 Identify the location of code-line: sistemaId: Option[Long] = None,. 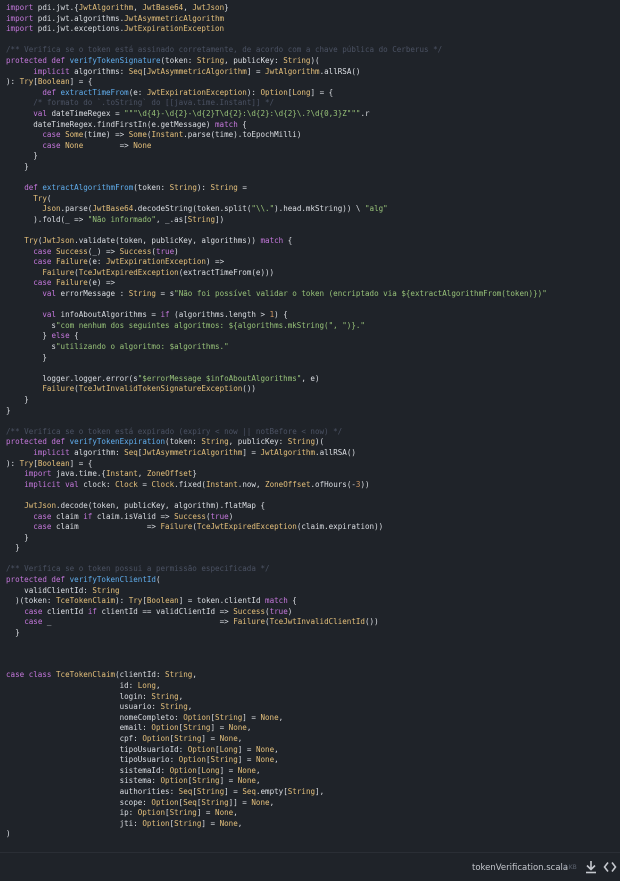
(276, 771).